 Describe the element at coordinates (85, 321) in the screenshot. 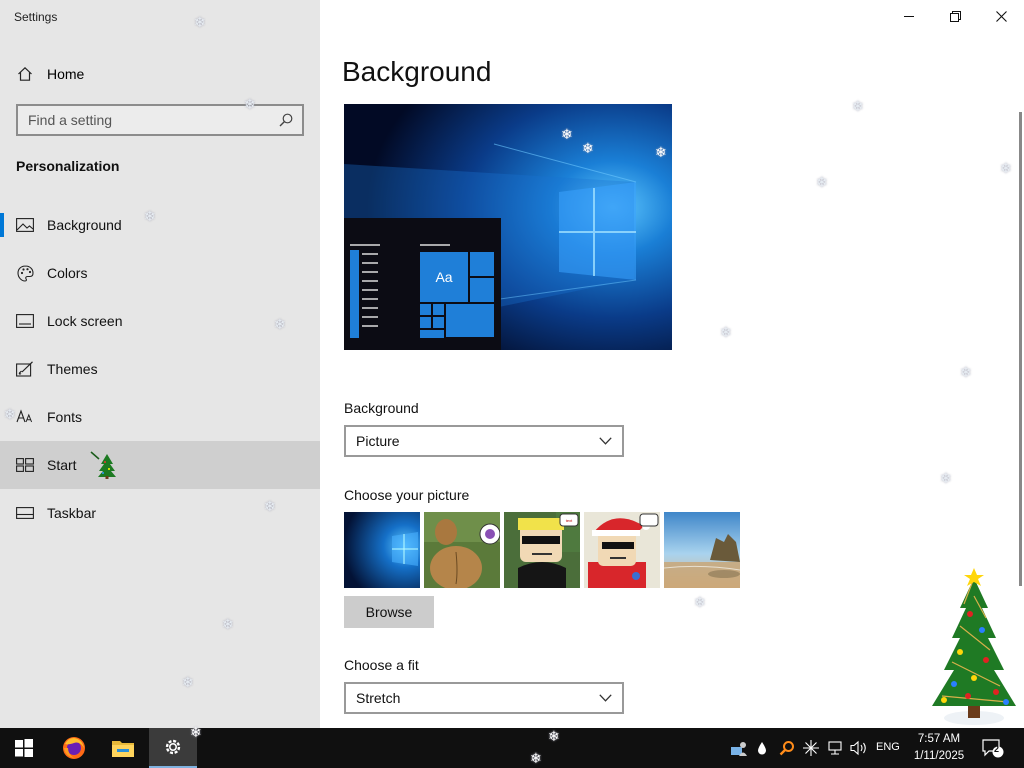

I see `sidebar-item-label: Lock screen` at that location.